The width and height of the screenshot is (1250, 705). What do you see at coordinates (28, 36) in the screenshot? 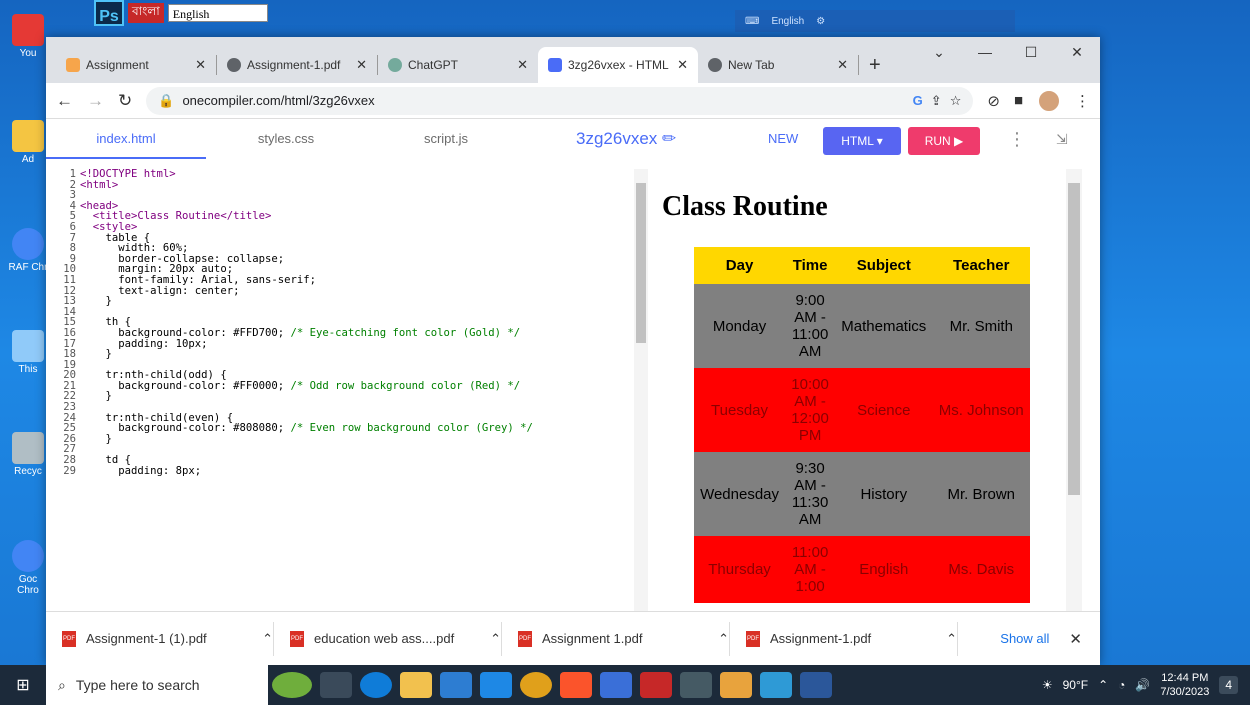
I see `desktop-icon-youtube: You` at bounding box center [28, 36].